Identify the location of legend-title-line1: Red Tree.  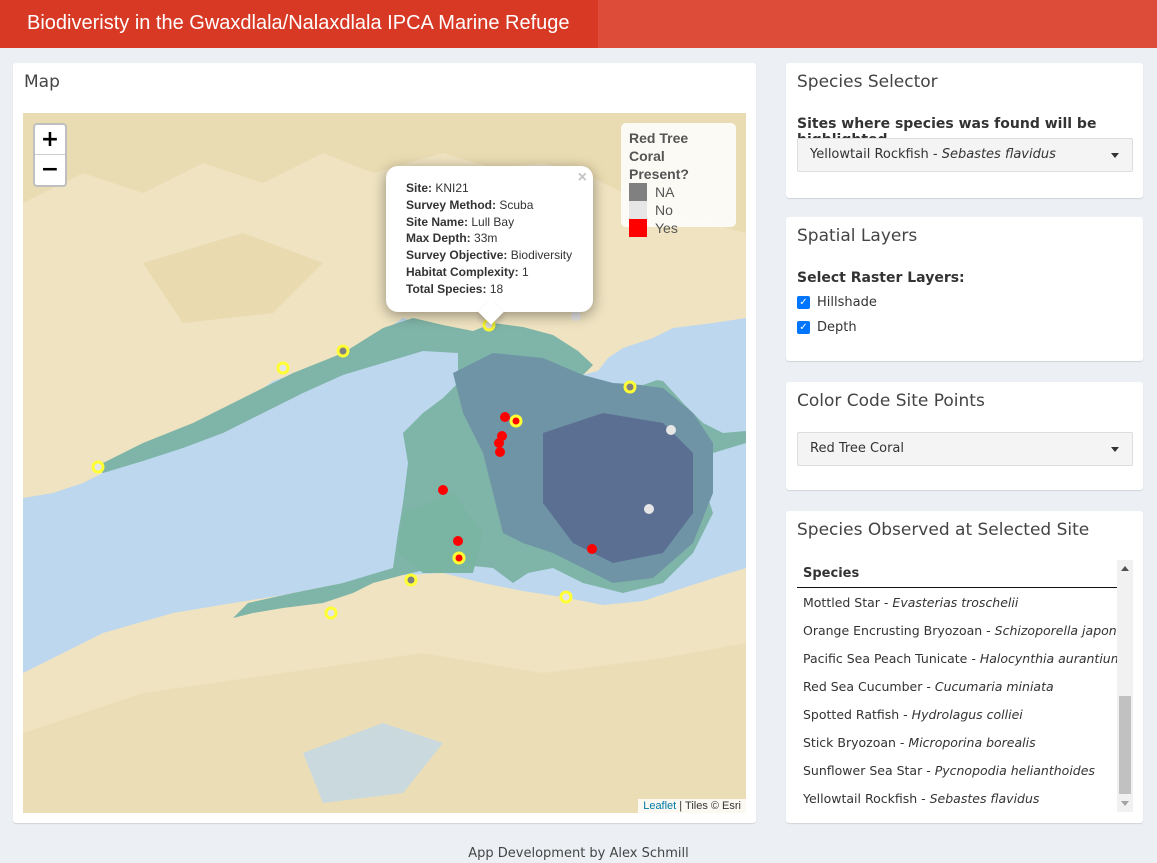
(659, 138).